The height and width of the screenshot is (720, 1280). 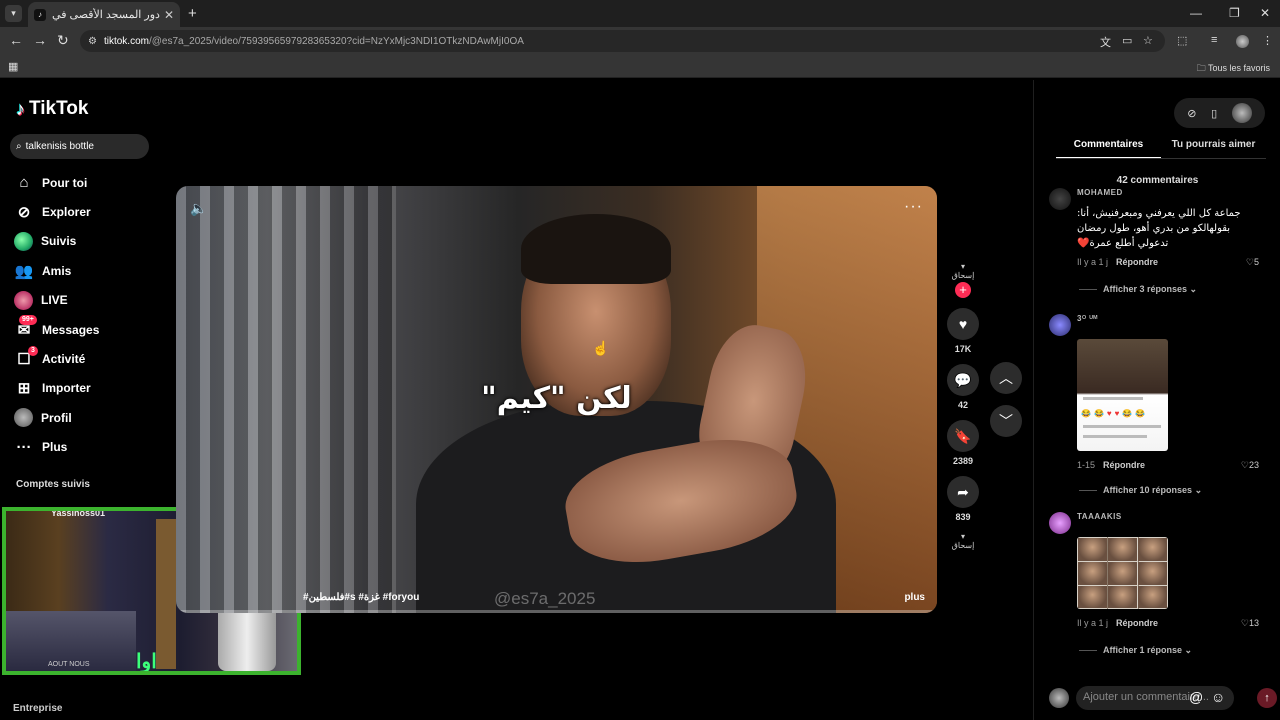 I want to click on heart-icon: ♥, so click(x=963, y=324).